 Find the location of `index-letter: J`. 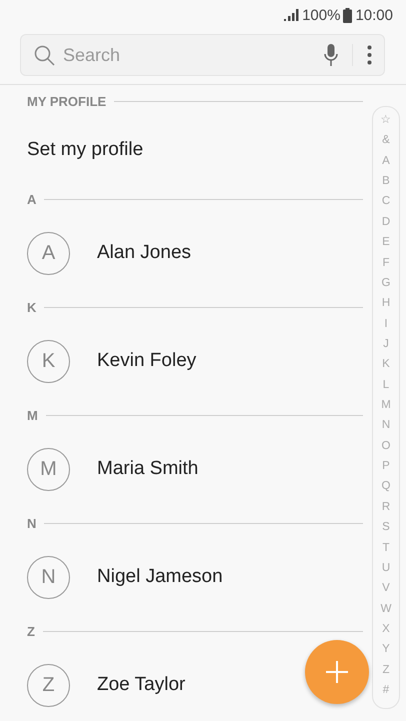

index-letter: J is located at coordinates (386, 344).